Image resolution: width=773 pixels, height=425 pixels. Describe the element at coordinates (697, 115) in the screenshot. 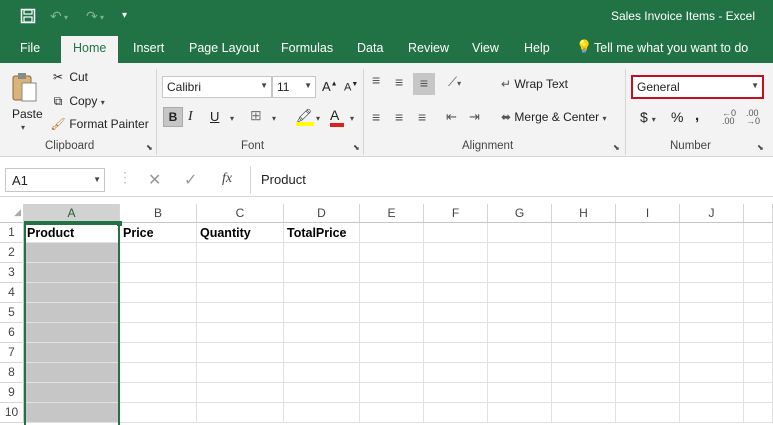

I see `comma-button: ,` at that location.